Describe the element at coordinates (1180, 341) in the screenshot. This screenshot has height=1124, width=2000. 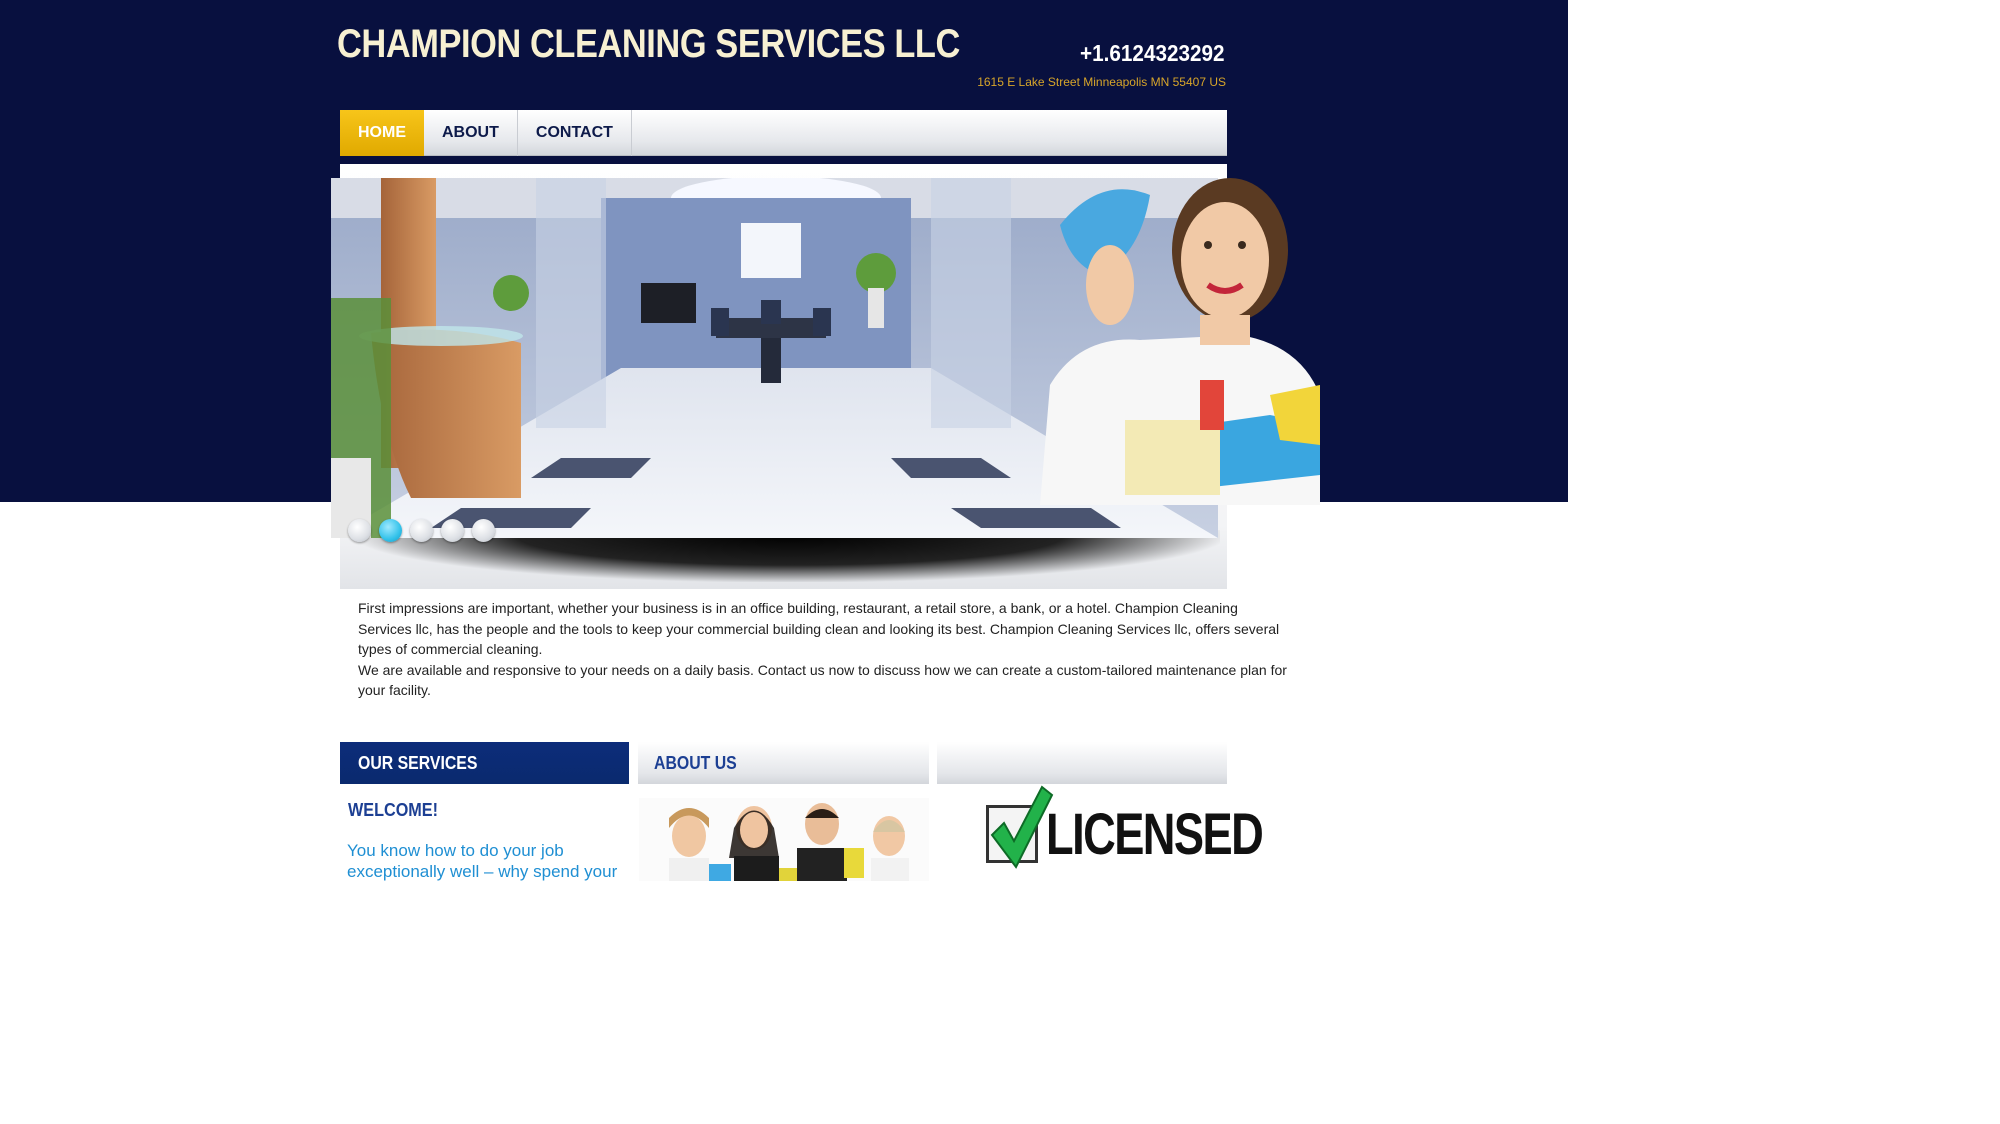
I see `cleaning-woman-image` at that location.